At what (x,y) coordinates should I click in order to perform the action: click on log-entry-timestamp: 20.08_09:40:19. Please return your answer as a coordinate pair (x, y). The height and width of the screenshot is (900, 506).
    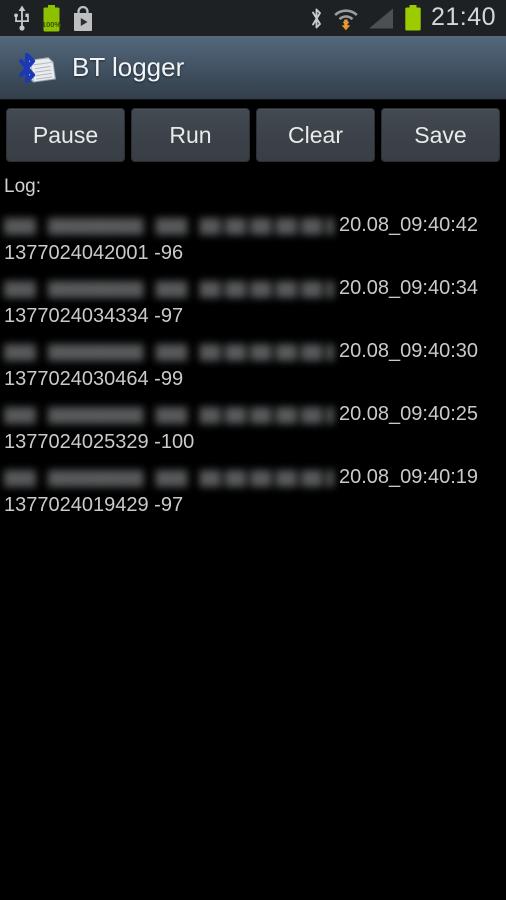
    Looking at the image, I should click on (408, 477).